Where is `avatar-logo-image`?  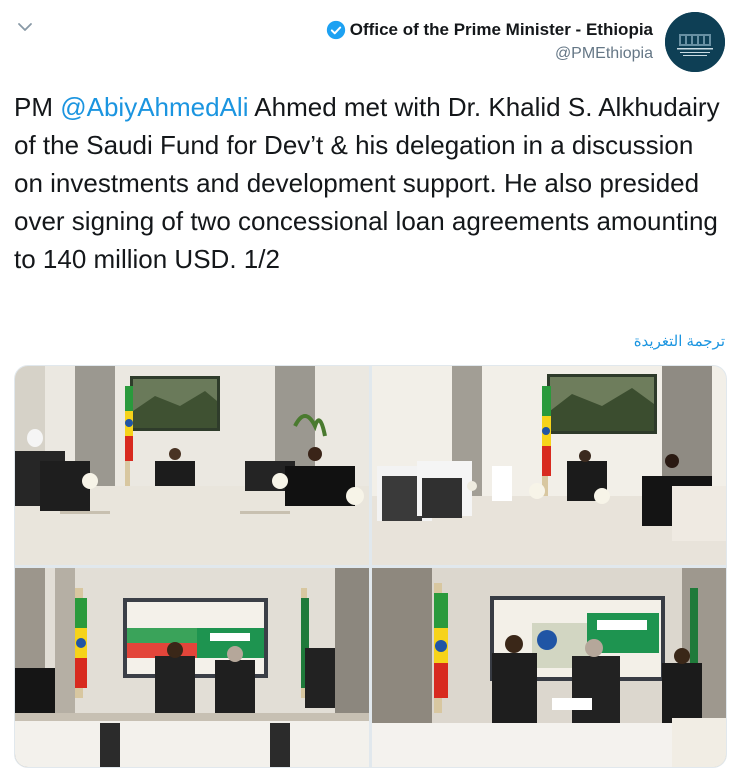
avatar-logo-image is located at coordinates (695, 42).